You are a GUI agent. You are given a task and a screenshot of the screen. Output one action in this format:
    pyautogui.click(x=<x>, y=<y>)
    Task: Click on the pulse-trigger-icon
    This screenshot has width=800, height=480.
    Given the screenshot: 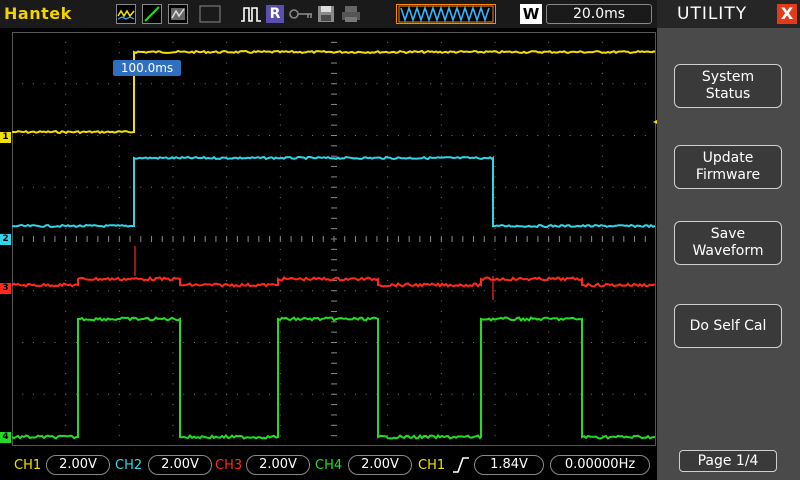 What is the action you would take?
    pyautogui.click(x=251, y=14)
    